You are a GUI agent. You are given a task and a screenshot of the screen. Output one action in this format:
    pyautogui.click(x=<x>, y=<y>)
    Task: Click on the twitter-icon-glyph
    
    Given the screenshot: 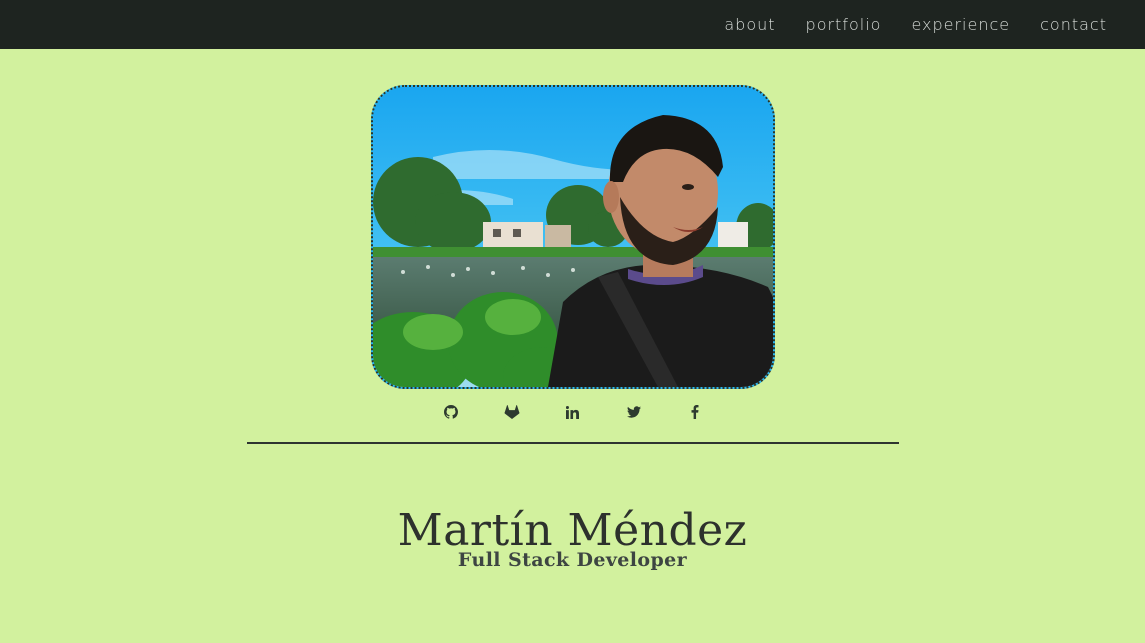 What is the action you would take?
    pyautogui.click(x=633, y=412)
    